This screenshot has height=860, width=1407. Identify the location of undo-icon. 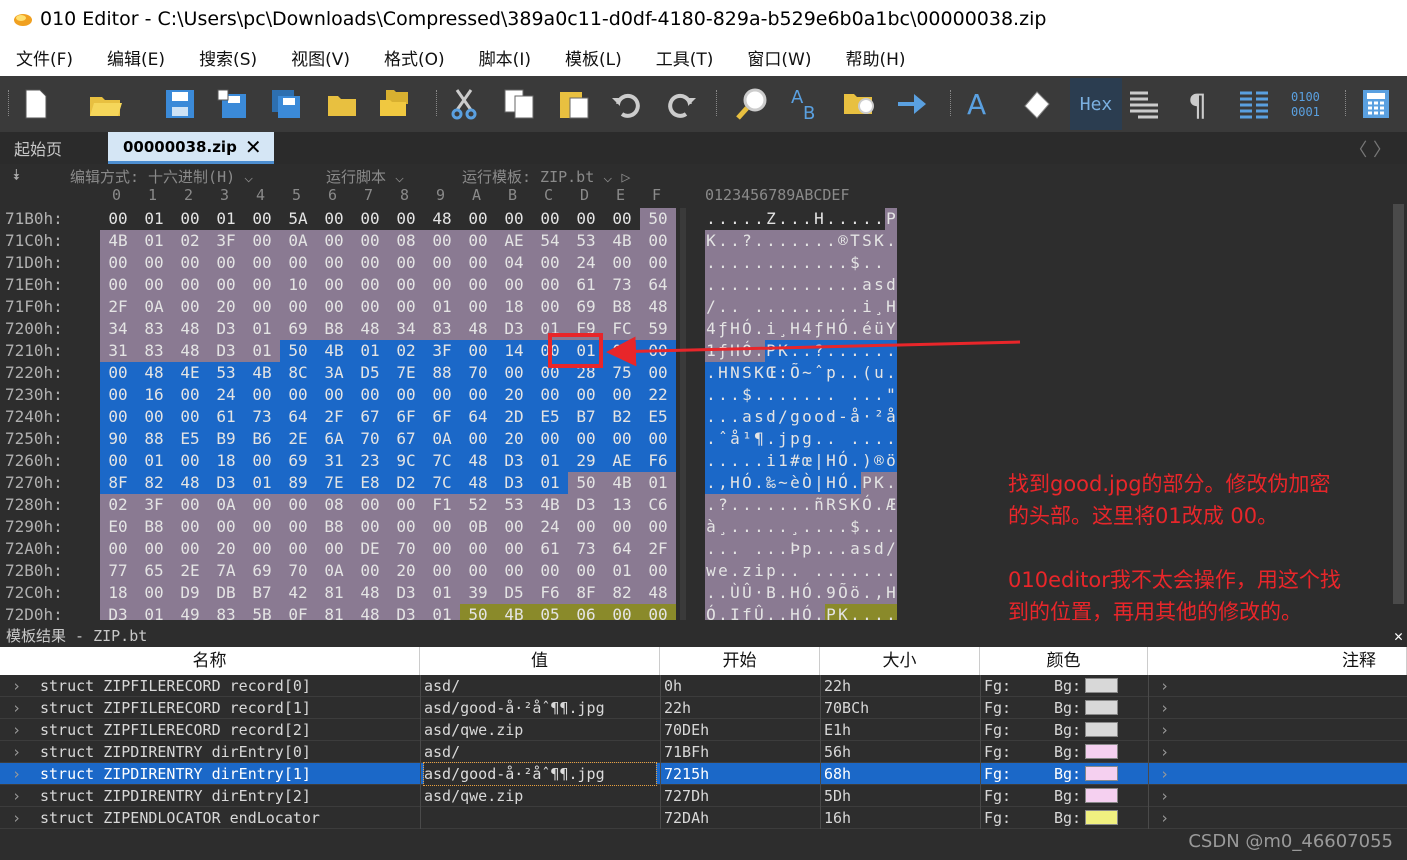
(626, 104).